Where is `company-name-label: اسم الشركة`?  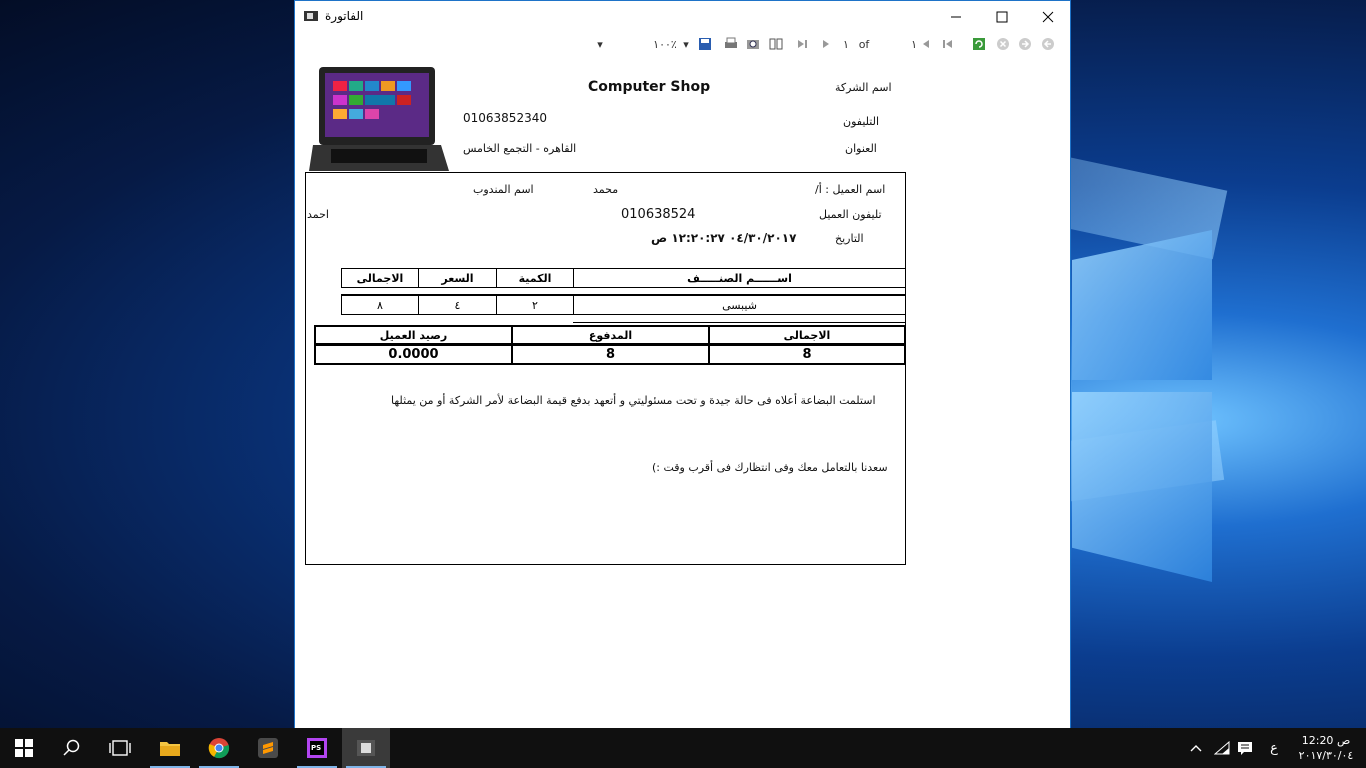
company-name-label: اسم الشركة is located at coordinates (863, 87).